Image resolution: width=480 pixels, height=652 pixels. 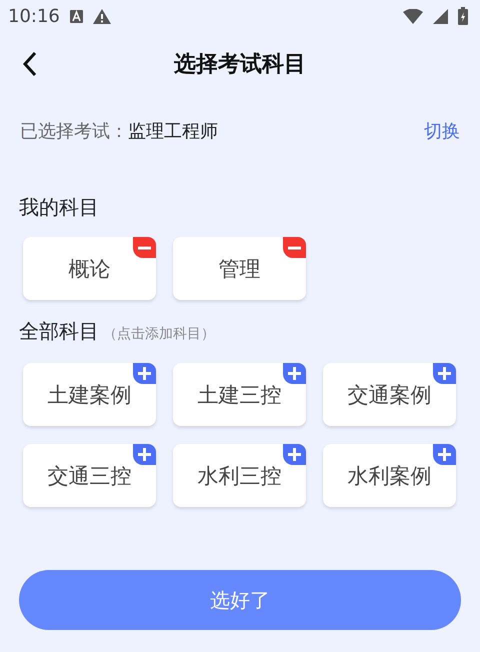 I want to click on subject-card: 交通三控, so click(x=89, y=475).